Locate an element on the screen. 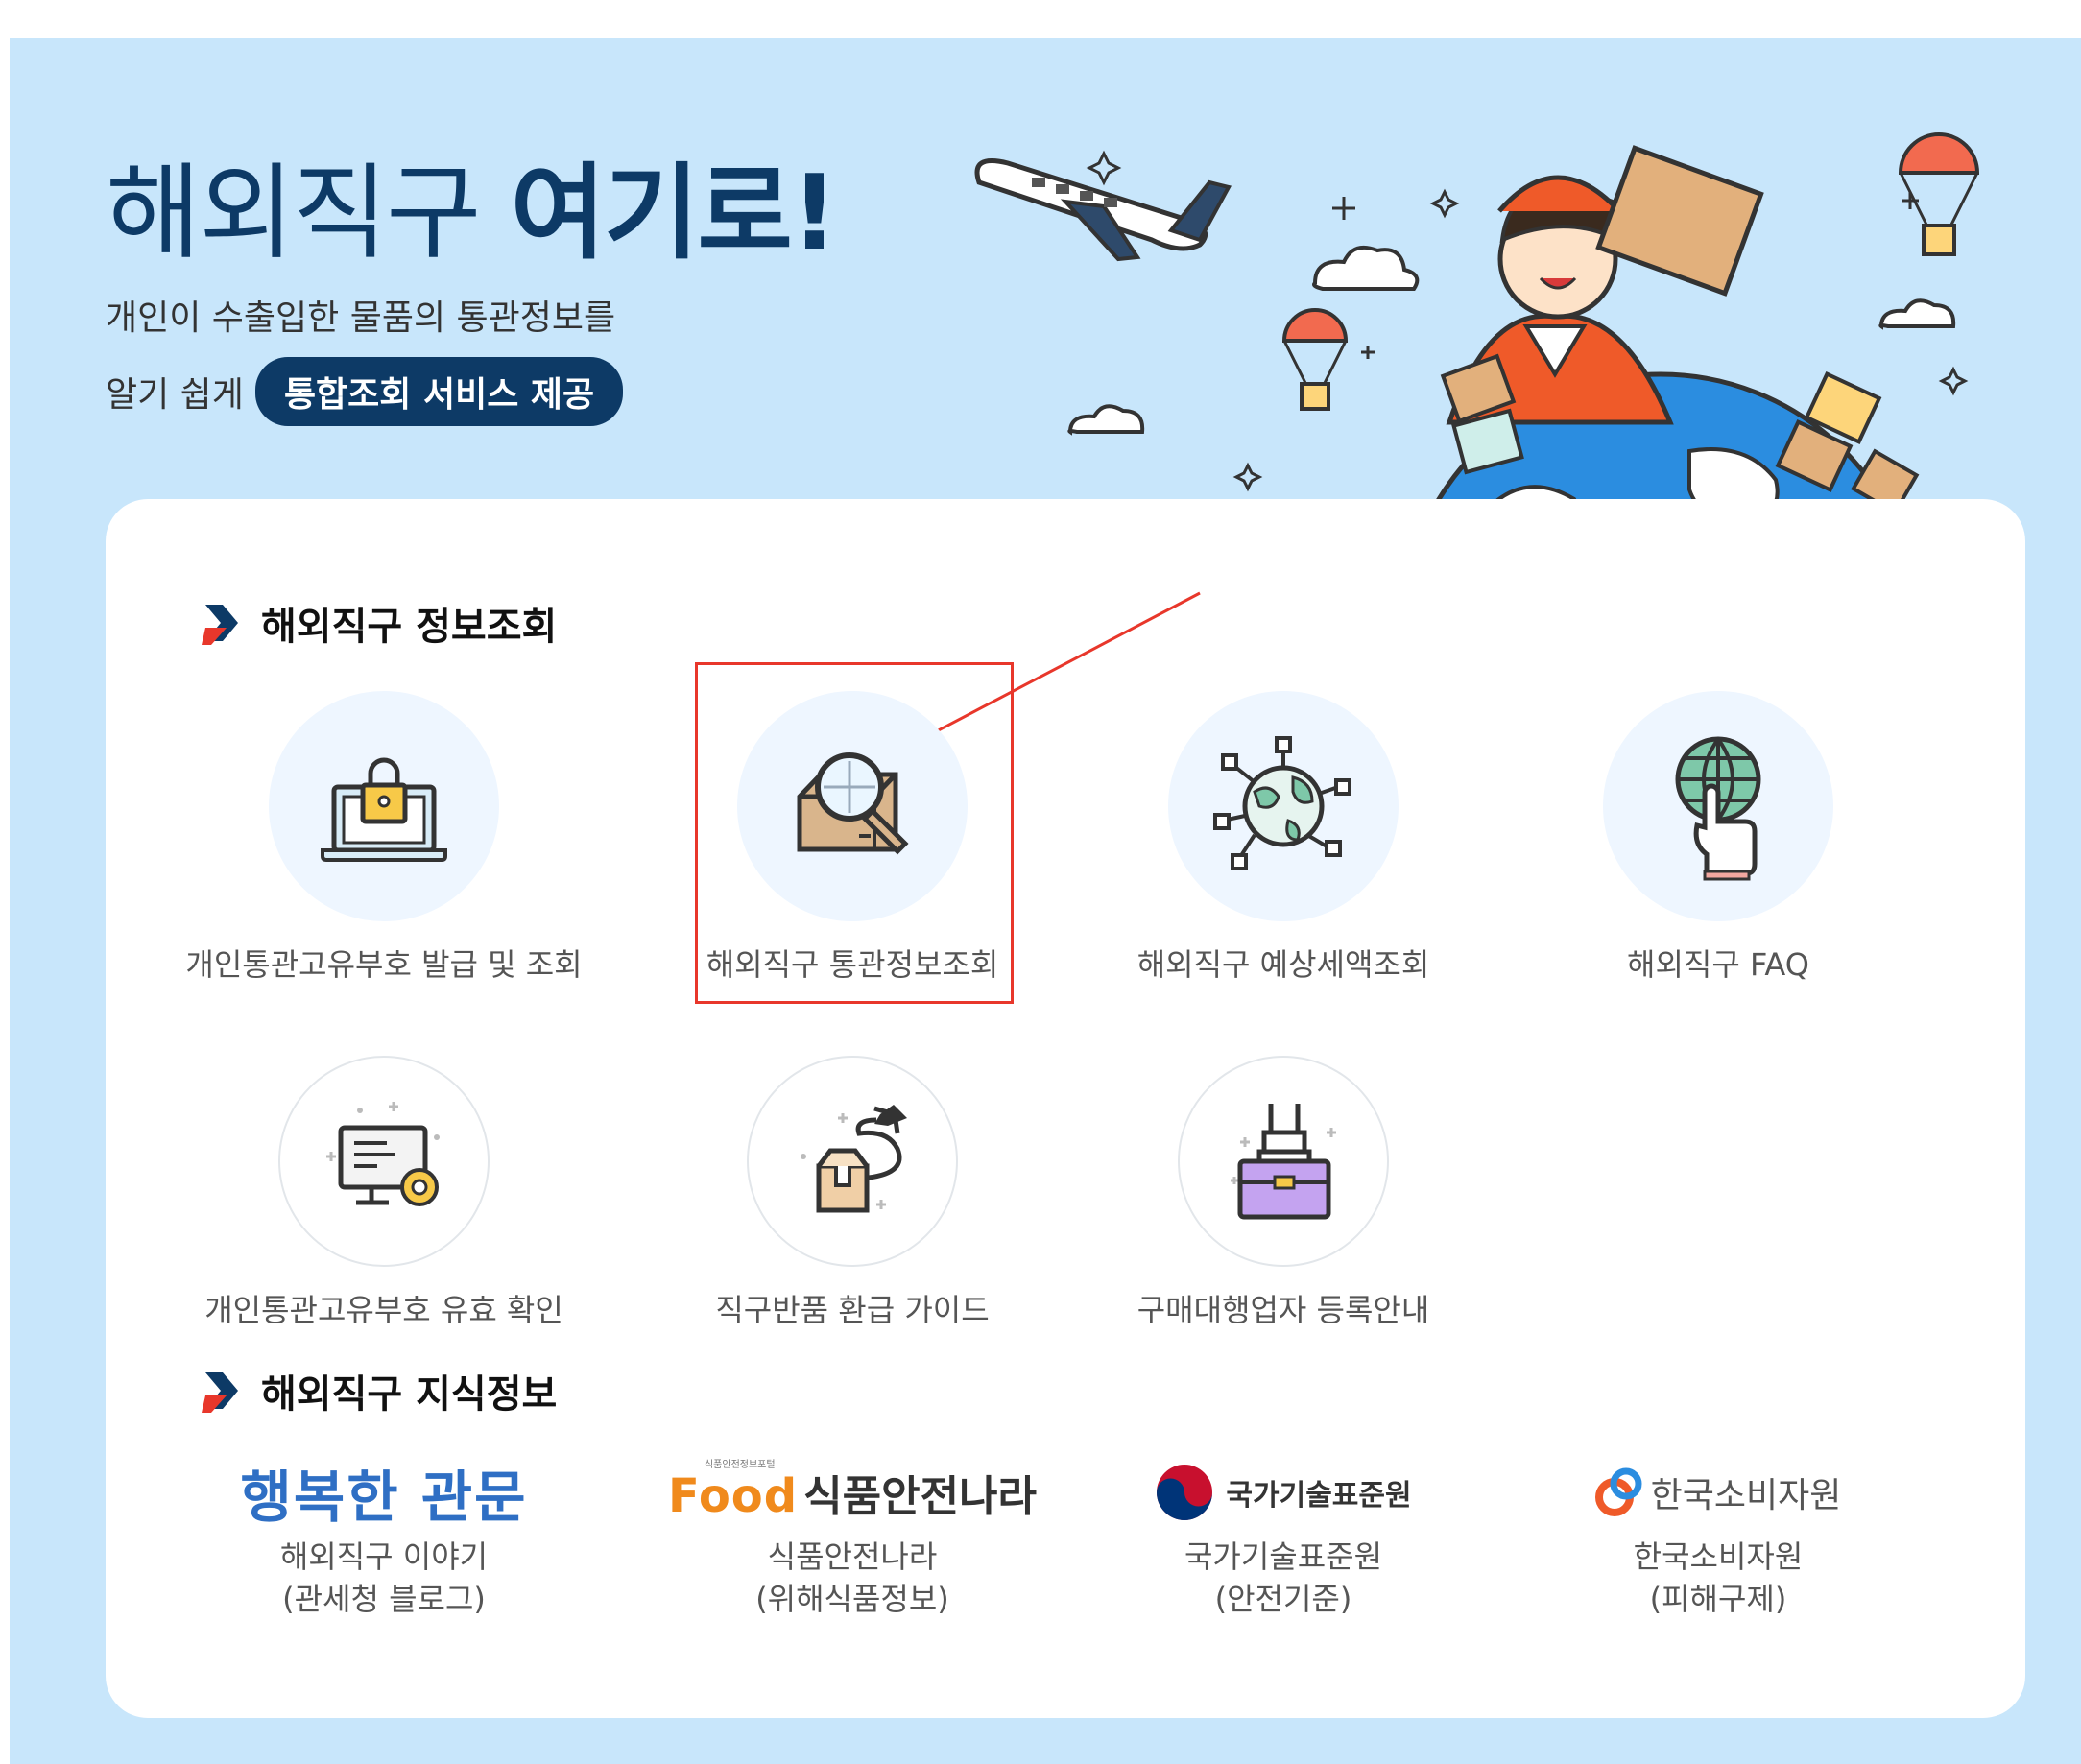  service-faq: 해외직구 FAQ is located at coordinates (1718, 838).